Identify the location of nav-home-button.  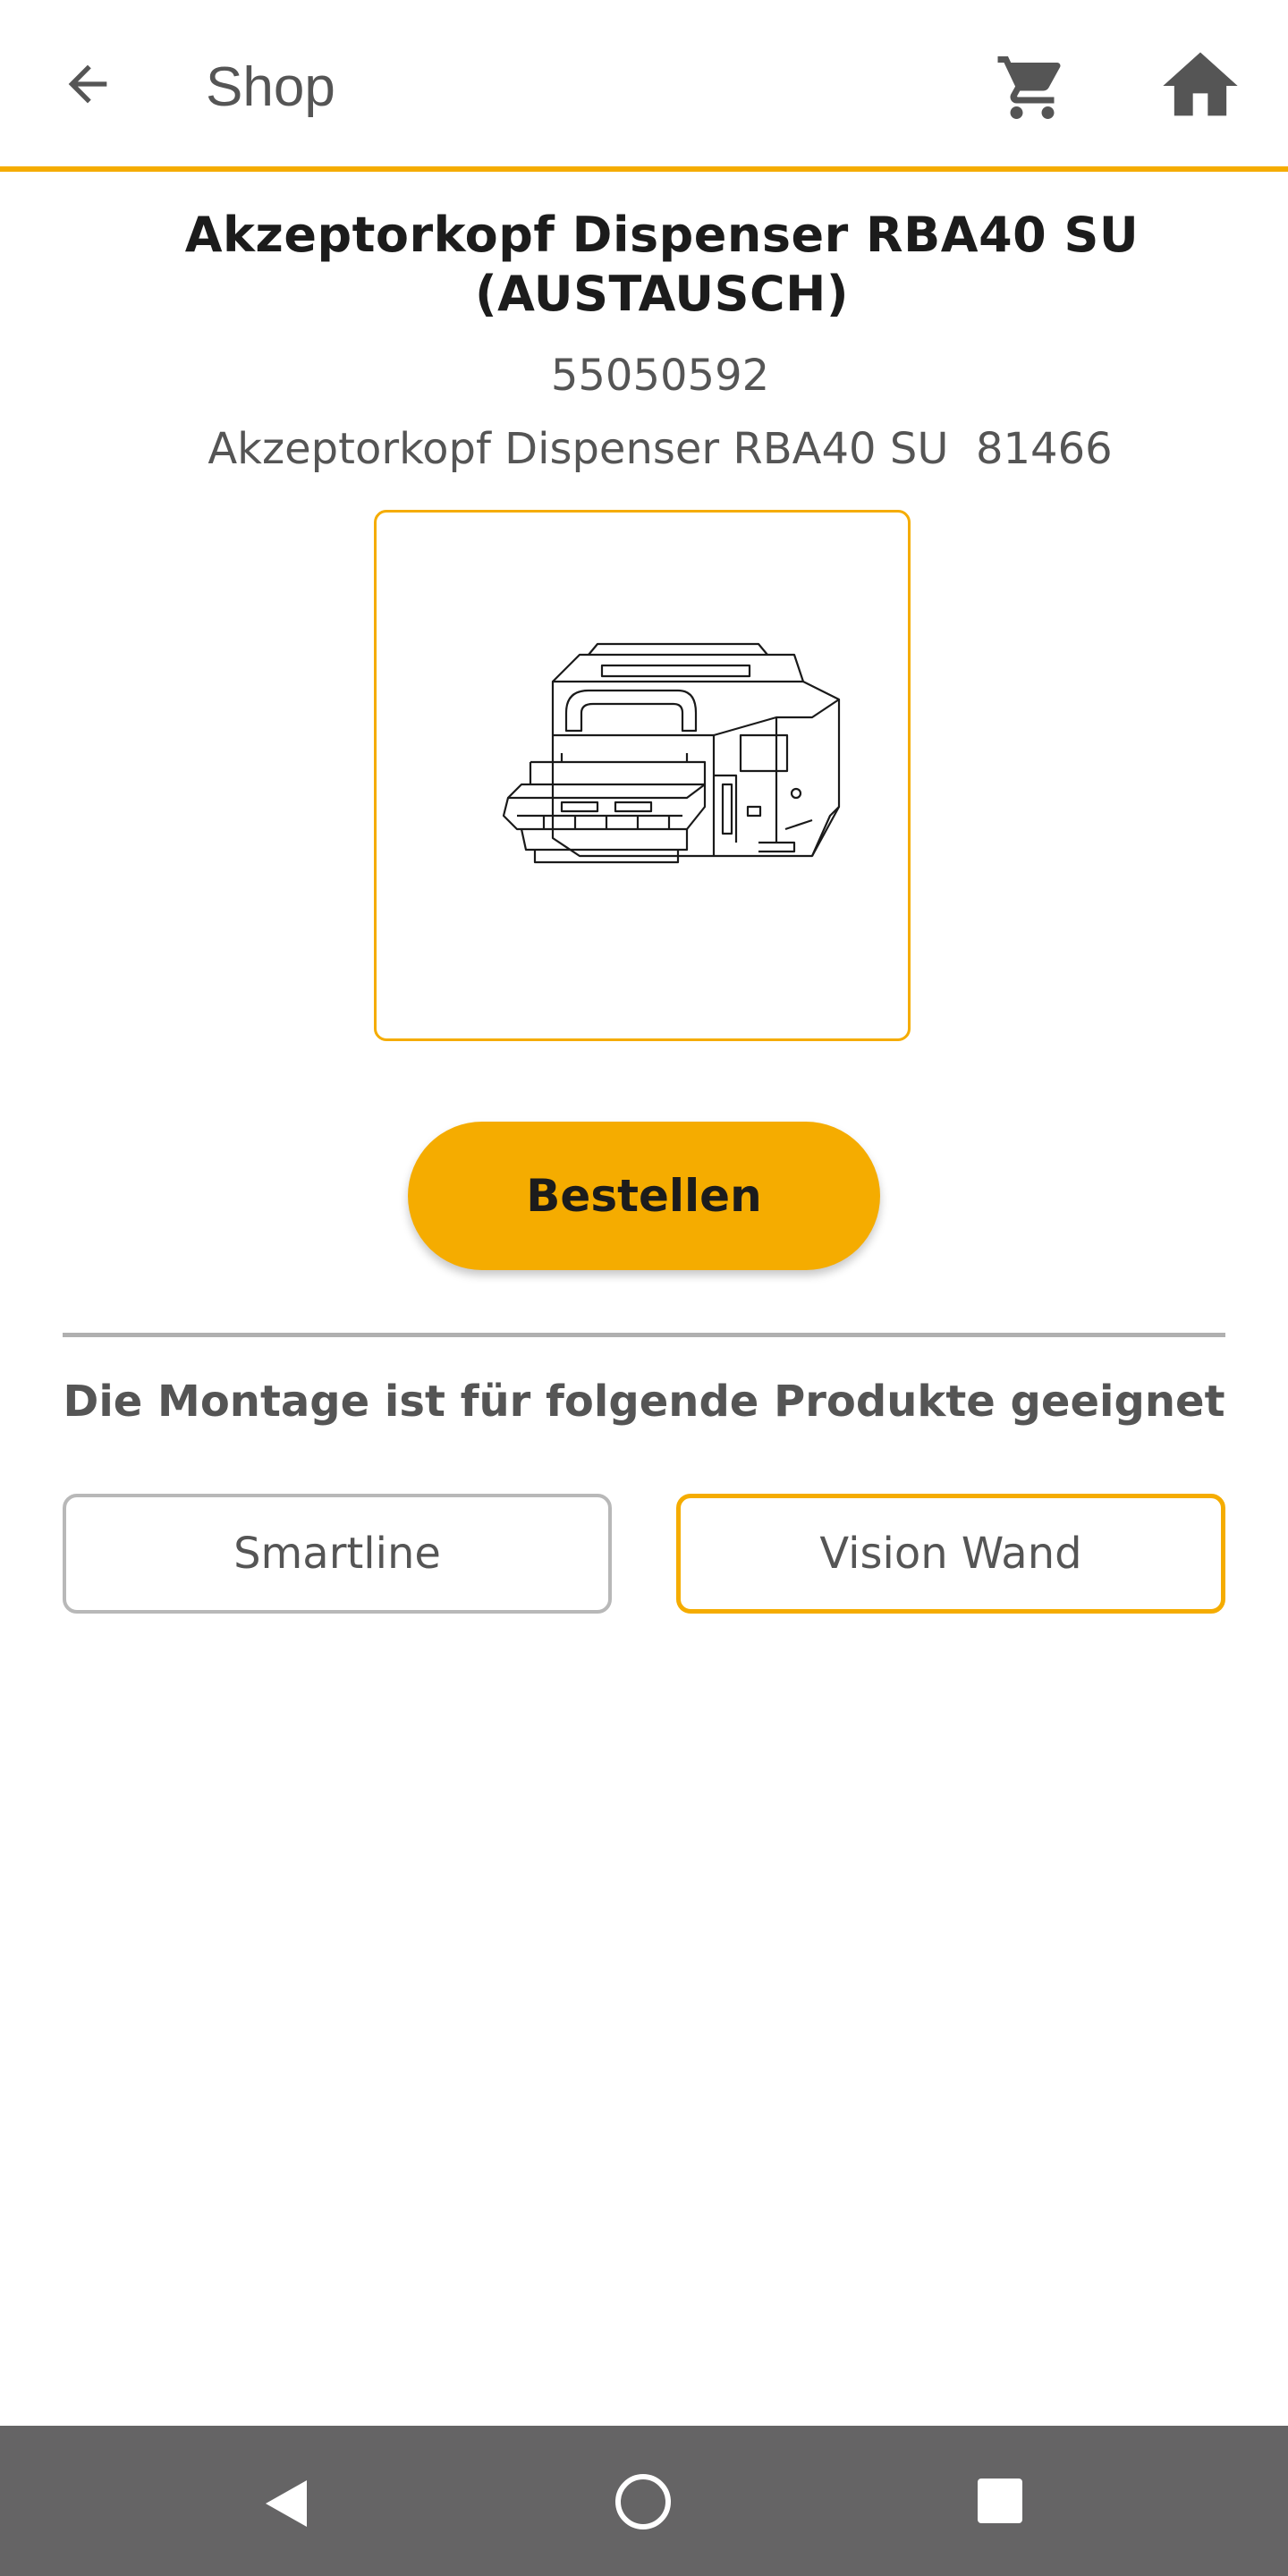
(643, 2501).